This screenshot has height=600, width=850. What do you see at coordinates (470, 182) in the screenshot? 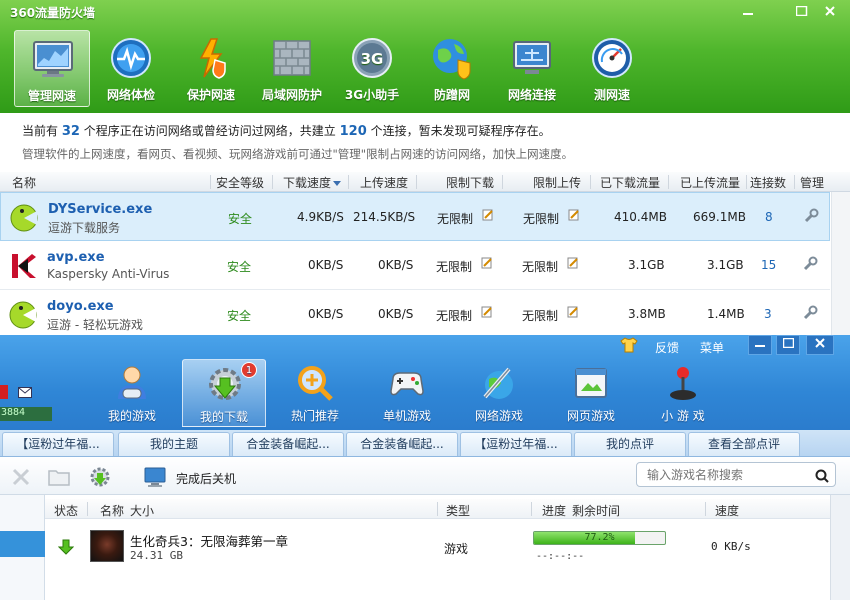
I see `col-limit-down: 限制下载` at bounding box center [470, 182].